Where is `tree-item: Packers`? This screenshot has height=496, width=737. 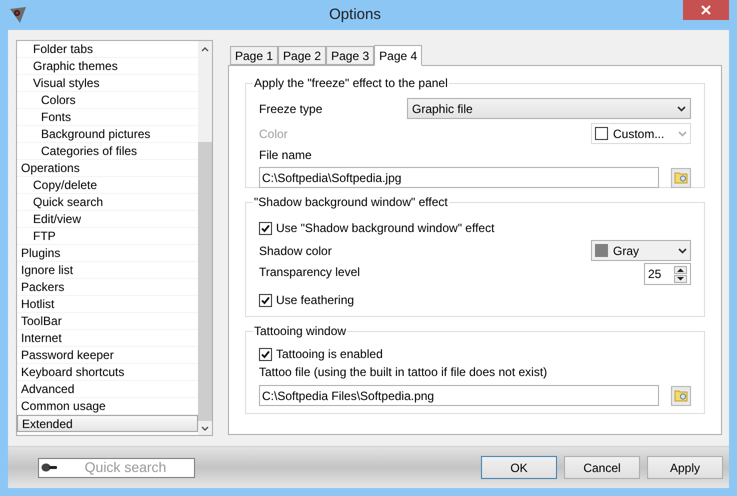
tree-item: Packers is located at coordinates (107, 287).